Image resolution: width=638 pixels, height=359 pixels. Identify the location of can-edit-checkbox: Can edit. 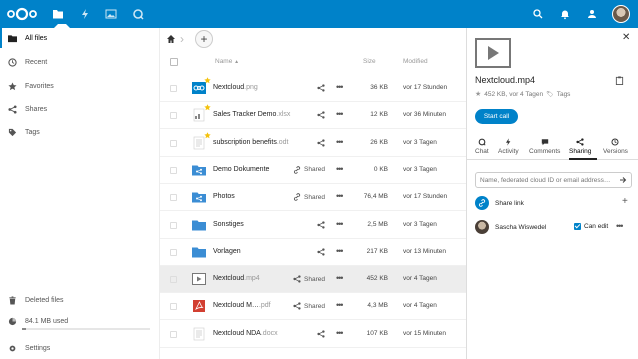
(591, 226).